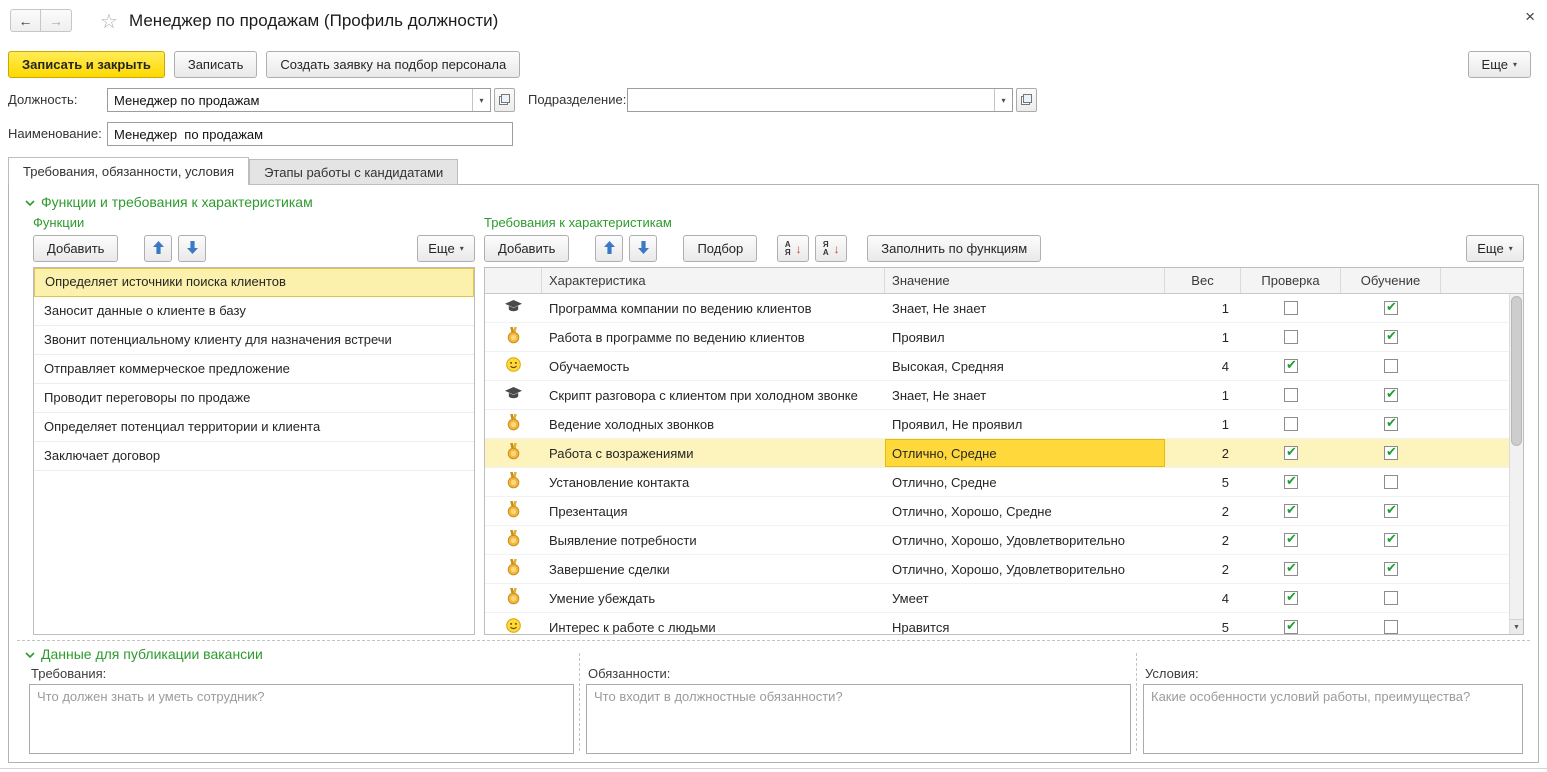 The width and height of the screenshot is (1547, 772). What do you see at coordinates (86, 64) in the screenshot?
I see `save-and-close-button: Записать и закрыть` at bounding box center [86, 64].